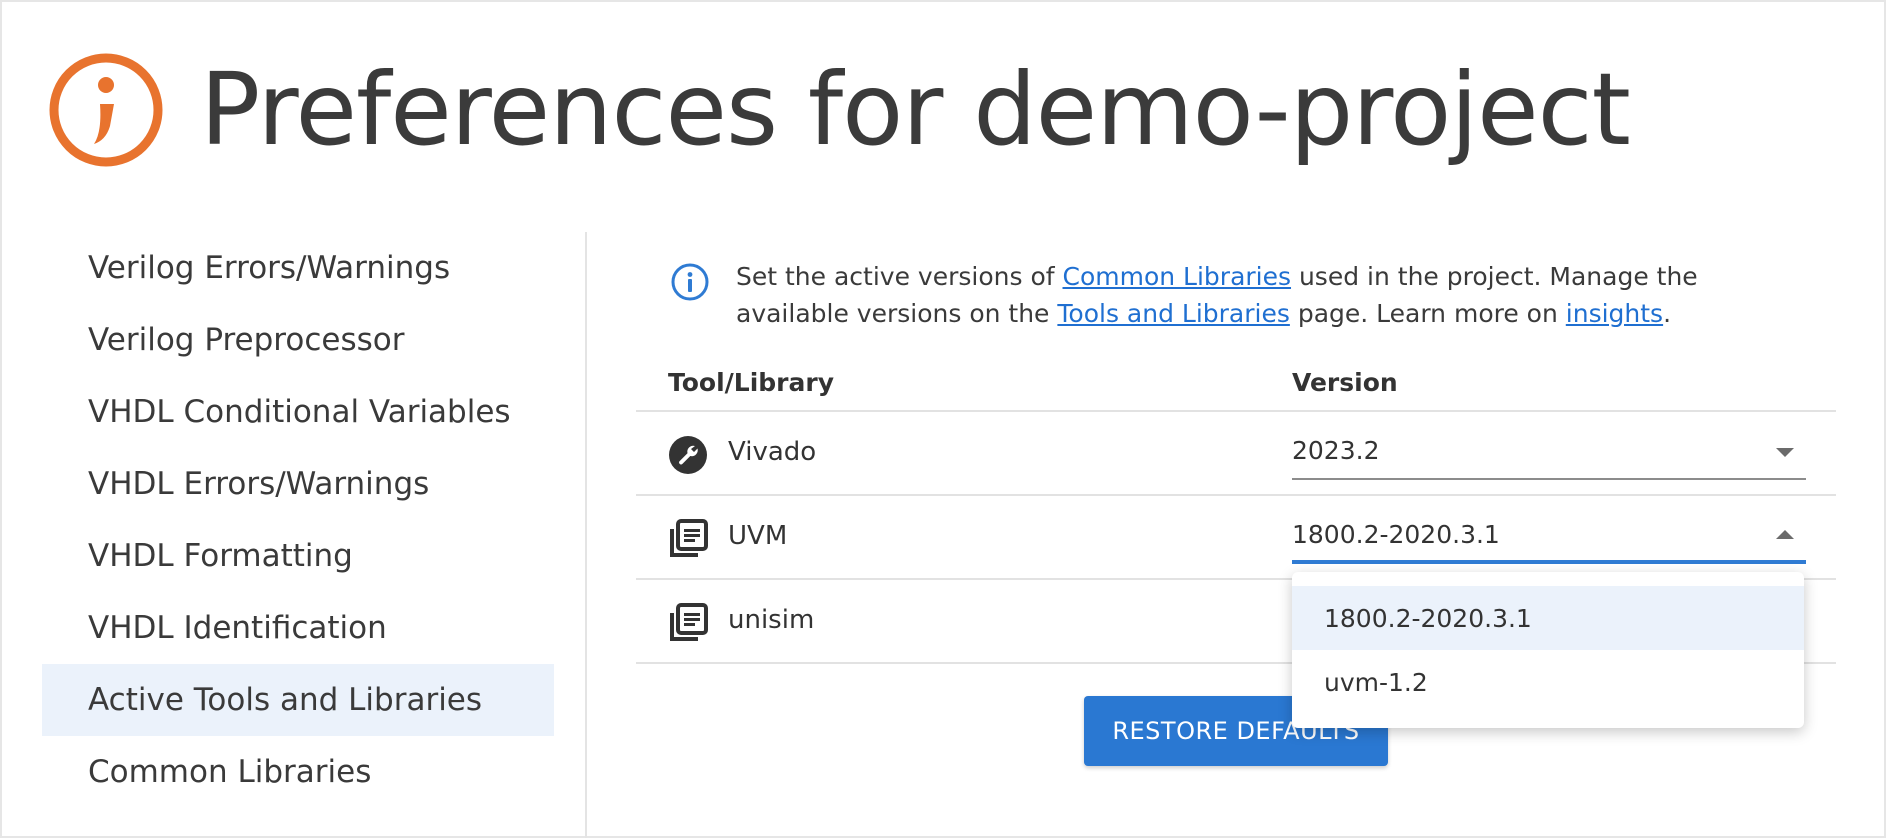 This screenshot has width=1886, height=838. What do you see at coordinates (1236, 386) in the screenshot?
I see `table-header: Tool/Library Version` at bounding box center [1236, 386].